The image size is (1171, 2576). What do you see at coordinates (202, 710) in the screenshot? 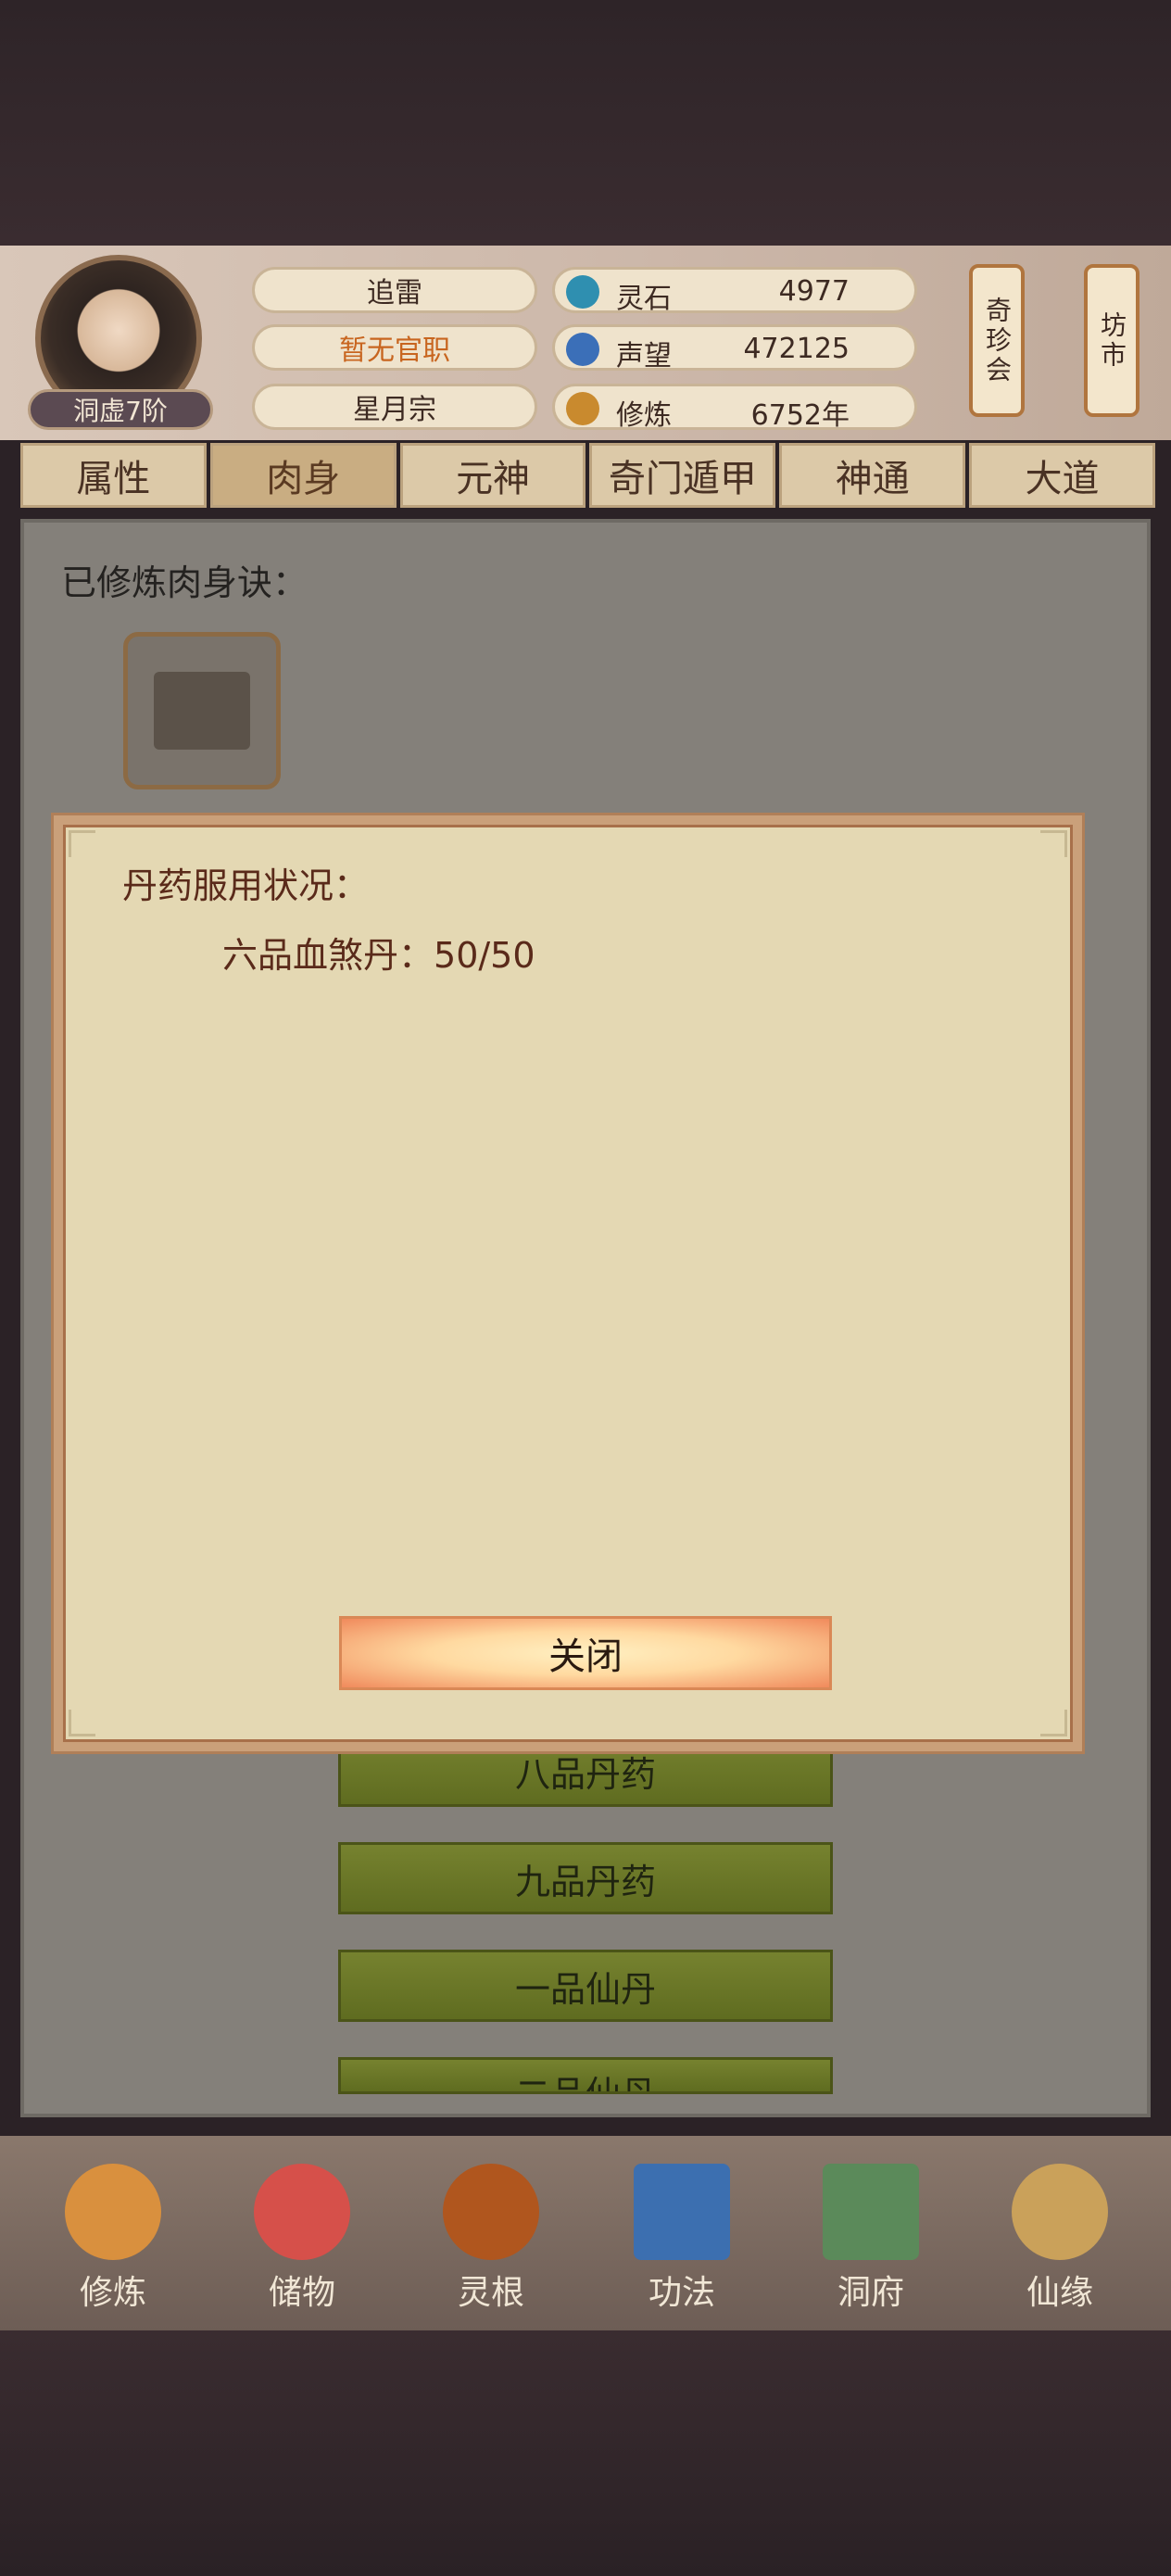
I see `body-technique-book-icon` at bounding box center [202, 710].